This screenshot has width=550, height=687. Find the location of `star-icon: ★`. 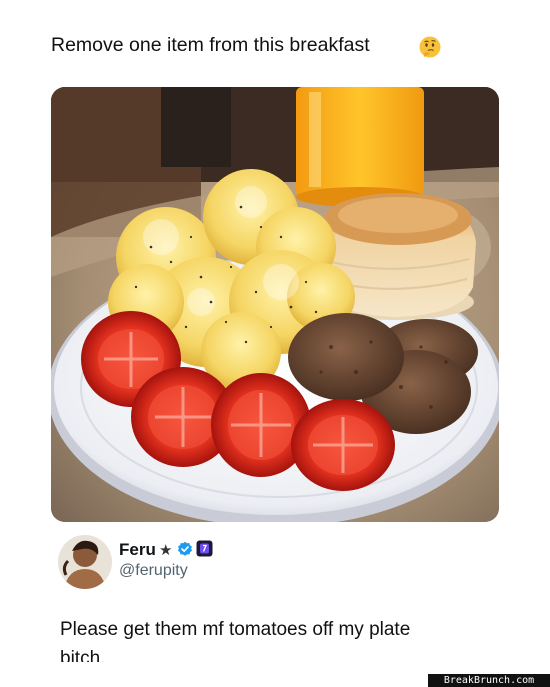

star-icon: ★ is located at coordinates (166, 550).